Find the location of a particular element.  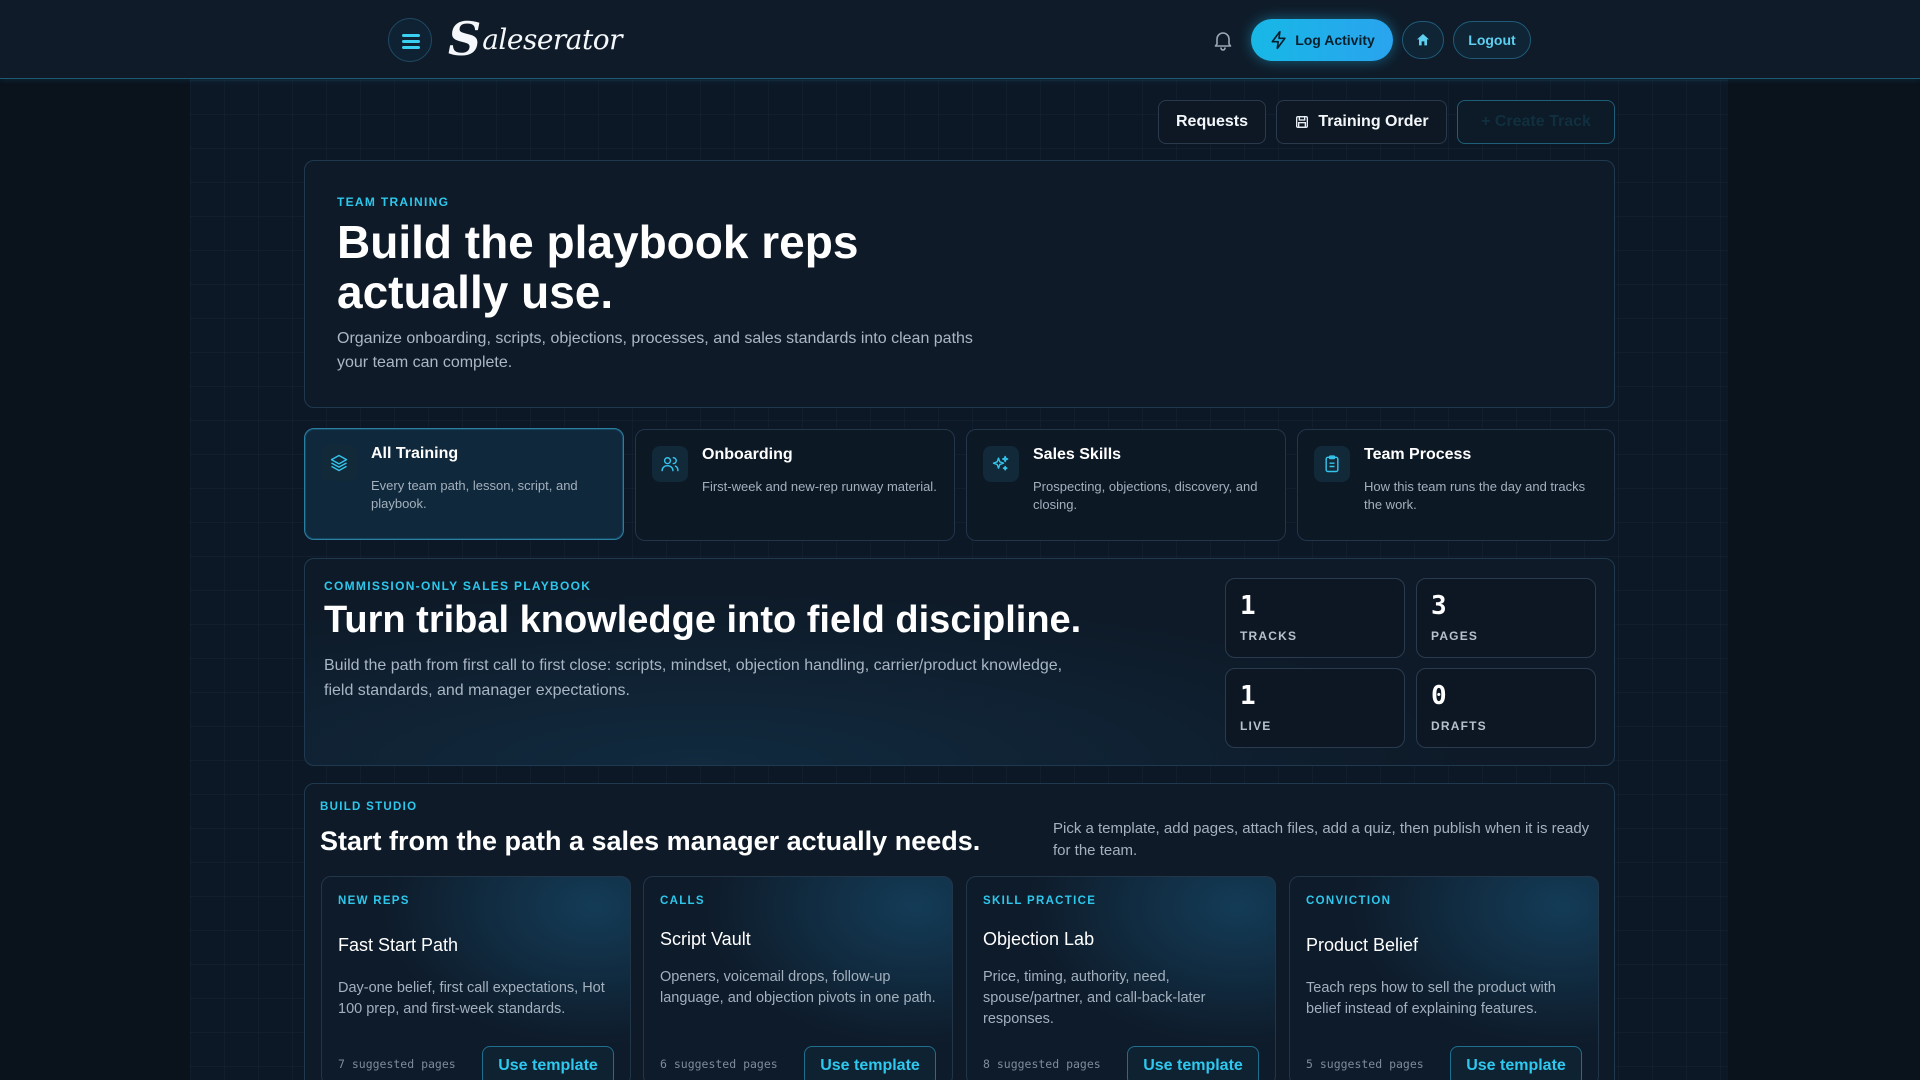

training-order-button: Training Order is located at coordinates (1361, 122).